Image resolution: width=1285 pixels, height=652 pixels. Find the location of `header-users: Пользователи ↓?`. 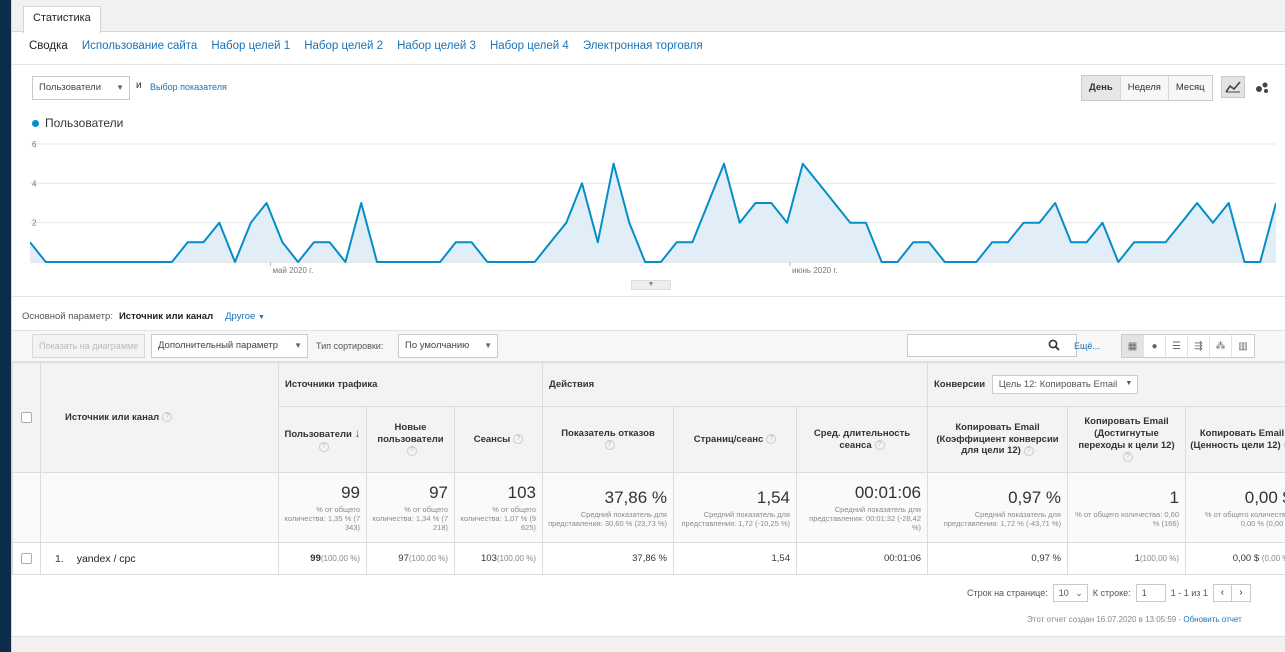

header-users: Пользователи ↓? is located at coordinates (322, 439).